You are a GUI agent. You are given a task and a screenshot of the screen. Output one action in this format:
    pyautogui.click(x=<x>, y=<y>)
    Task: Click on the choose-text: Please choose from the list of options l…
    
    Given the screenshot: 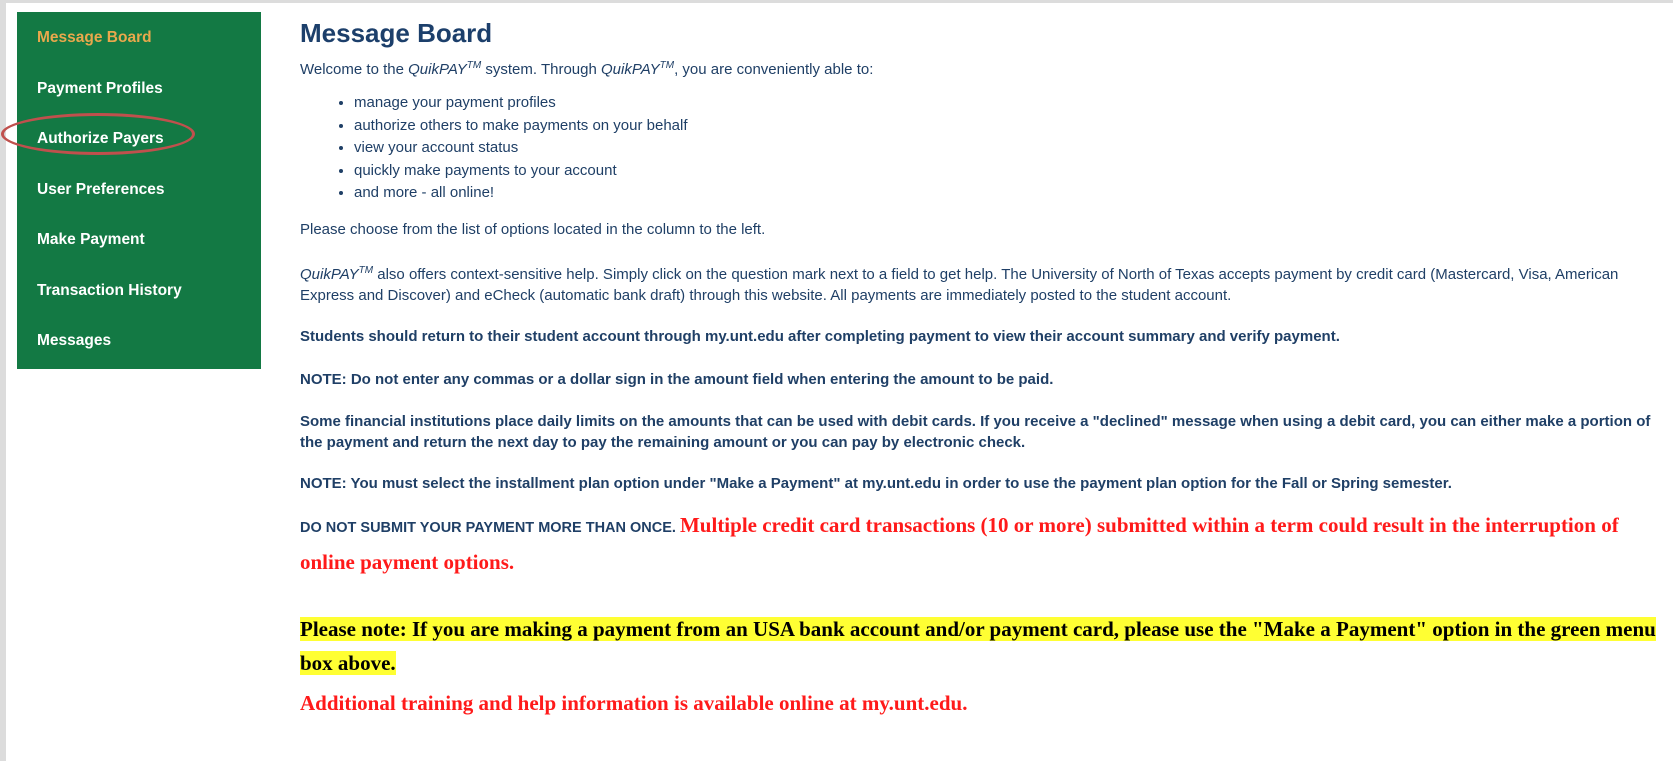 What is the action you would take?
    pyautogui.click(x=533, y=229)
    